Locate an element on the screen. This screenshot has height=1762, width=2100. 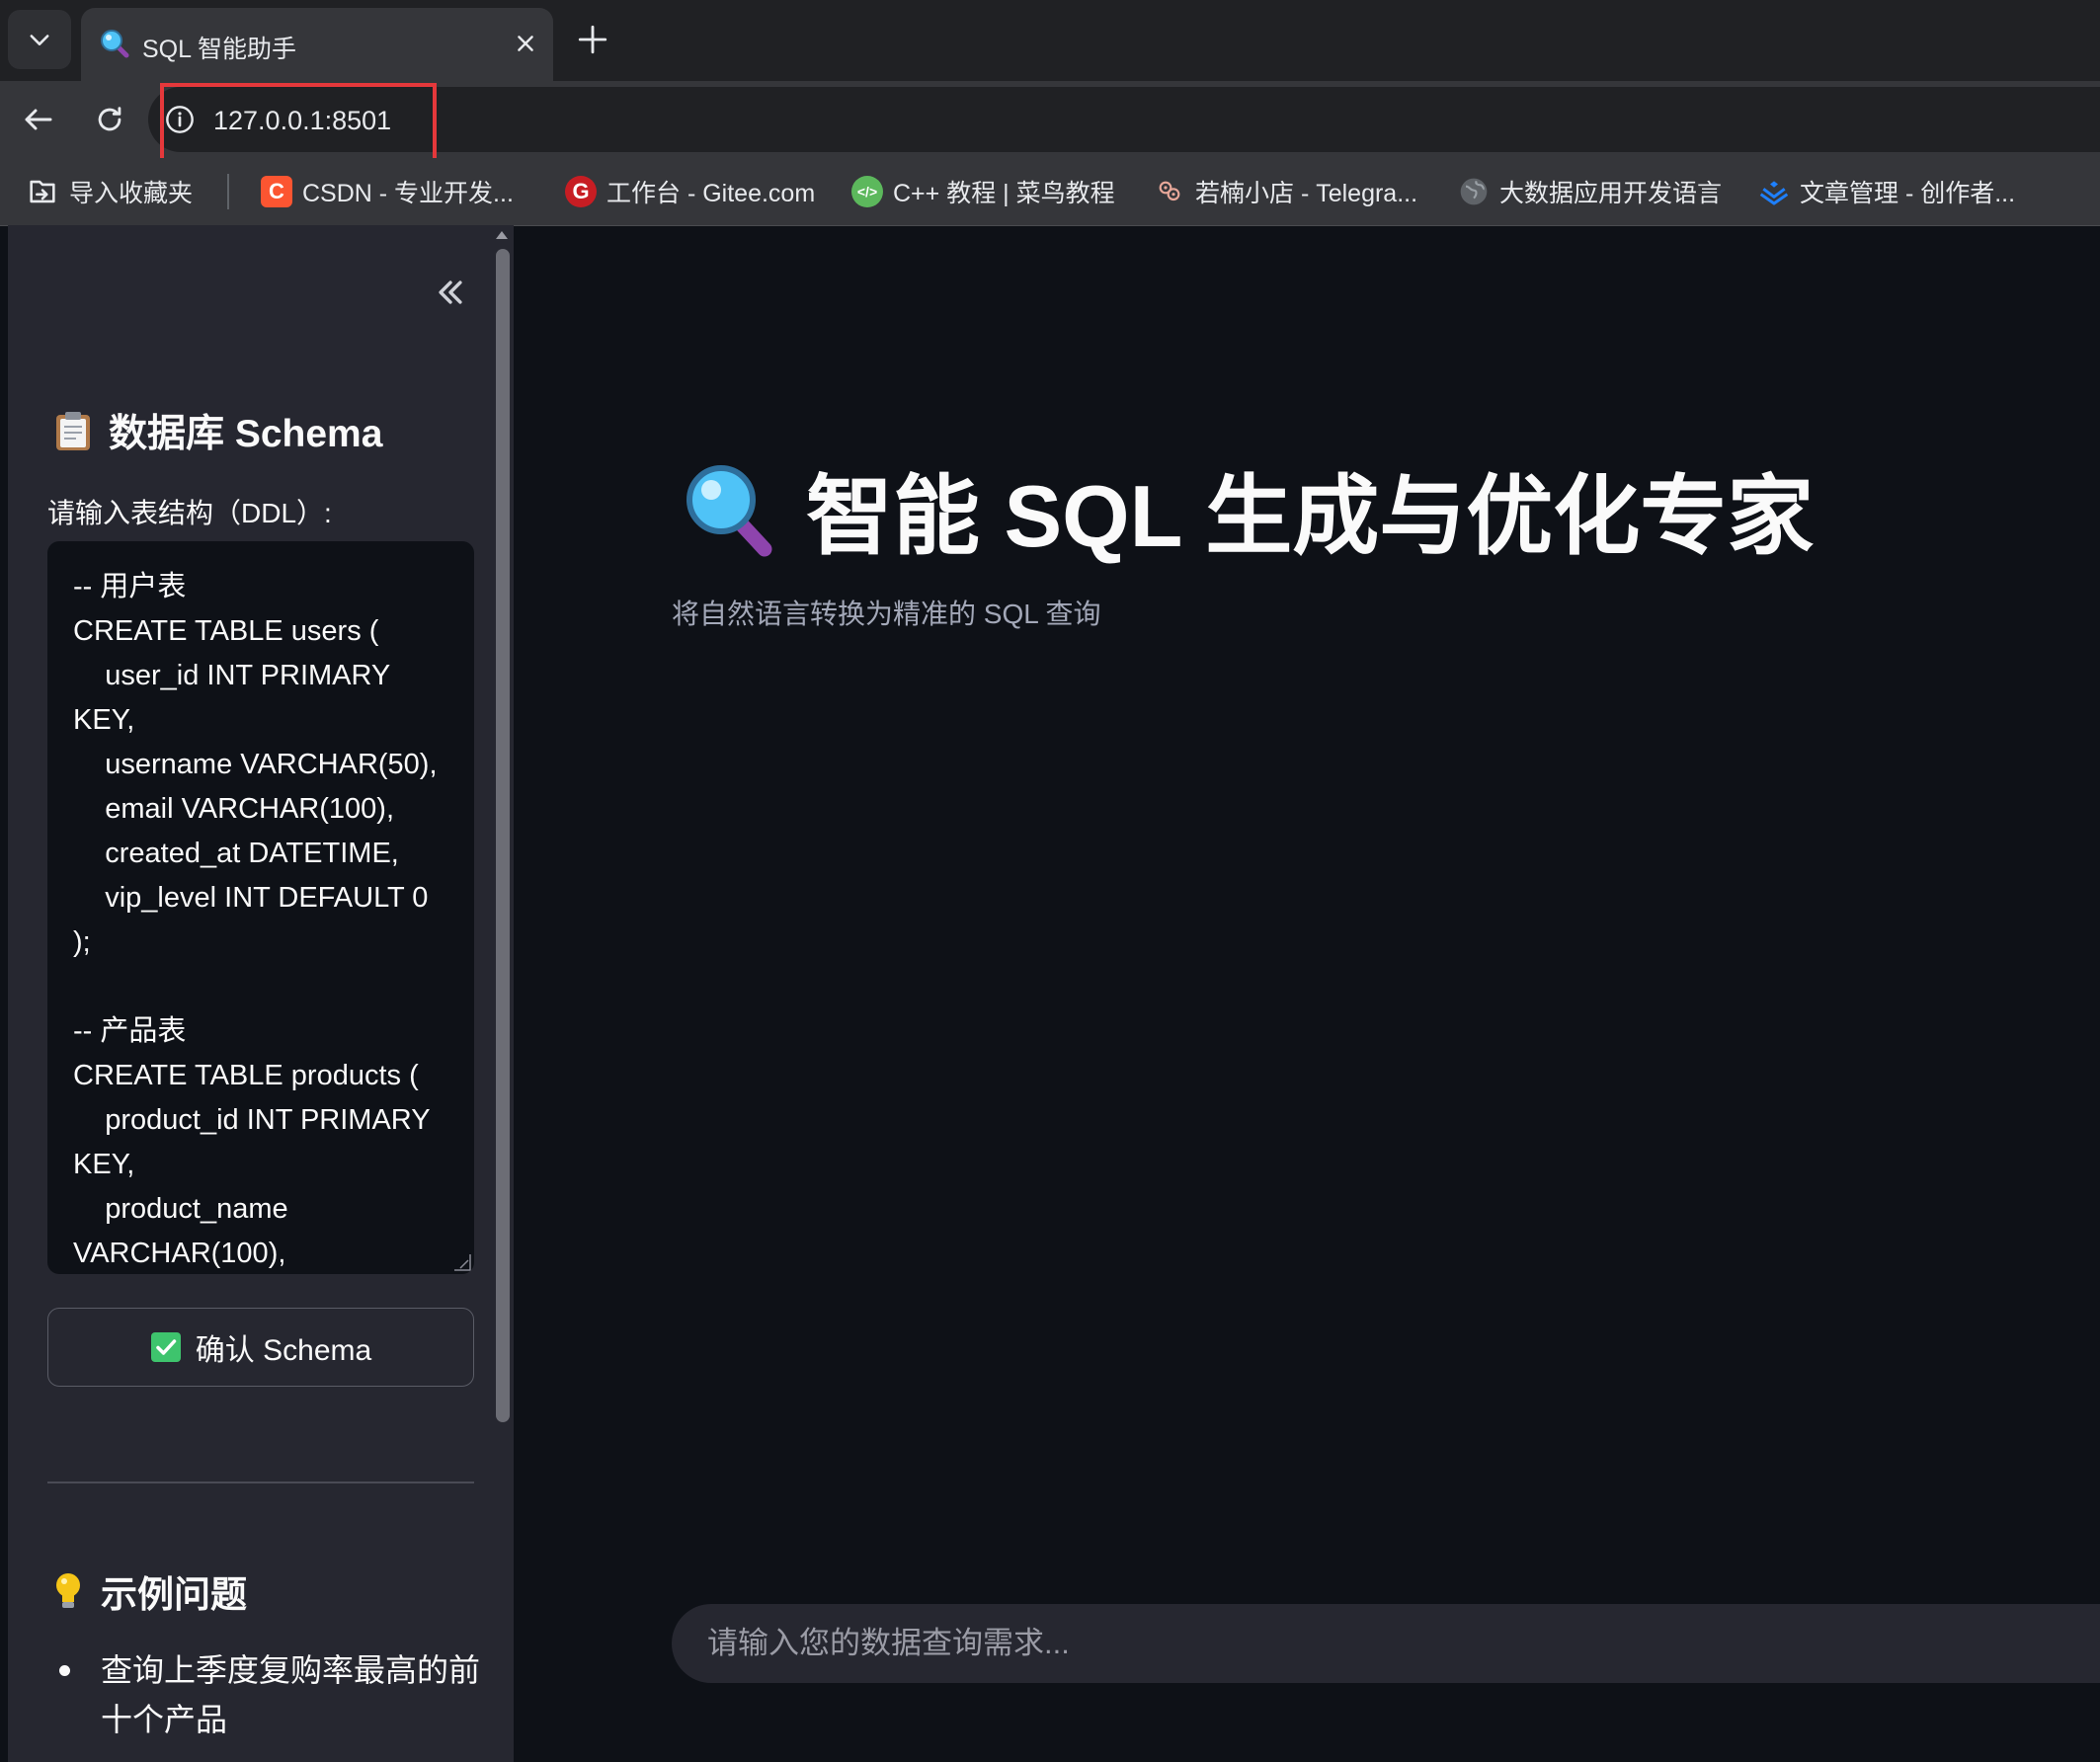
tab-title: SQL 智能助手 is located at coordinates (219, 50).